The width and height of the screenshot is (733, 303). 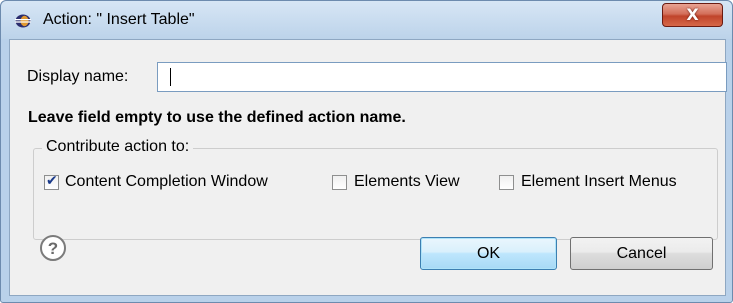 What do you see at coordinates (78, 76) in the screenshot?
I see `display-name-label: Display name:` at bounding box center [78, 76].